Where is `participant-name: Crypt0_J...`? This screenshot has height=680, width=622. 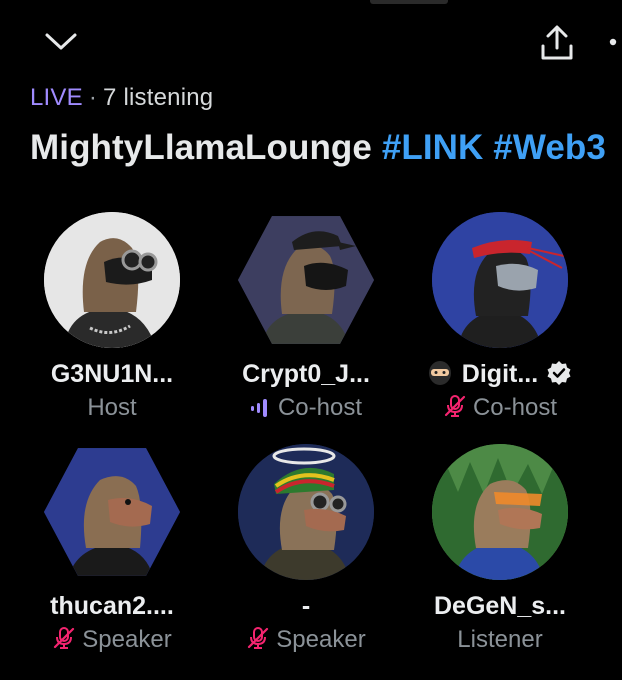 participant-name: Crypt0_J... is located at coordinates (306, 374).